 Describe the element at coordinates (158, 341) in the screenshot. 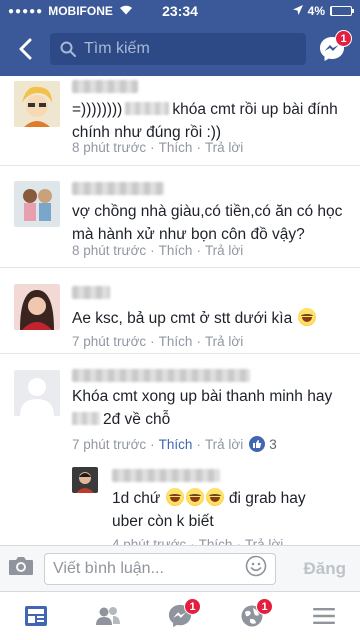

I see `comment-actions: 7 phút trước · Thích · Trả lời` at that location.